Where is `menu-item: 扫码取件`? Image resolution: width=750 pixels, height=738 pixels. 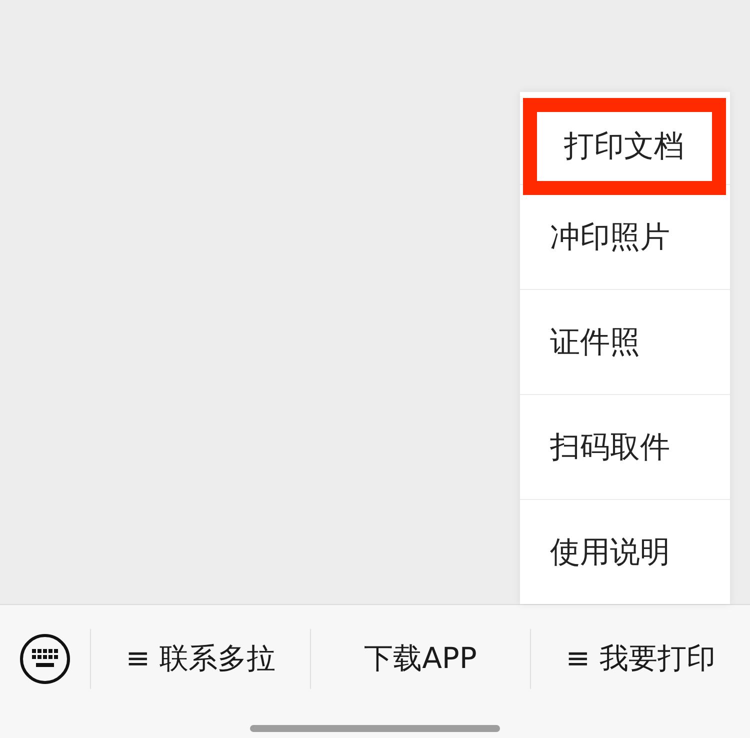
menu-item: 扫码取件 is located at coordinates (595, 447).